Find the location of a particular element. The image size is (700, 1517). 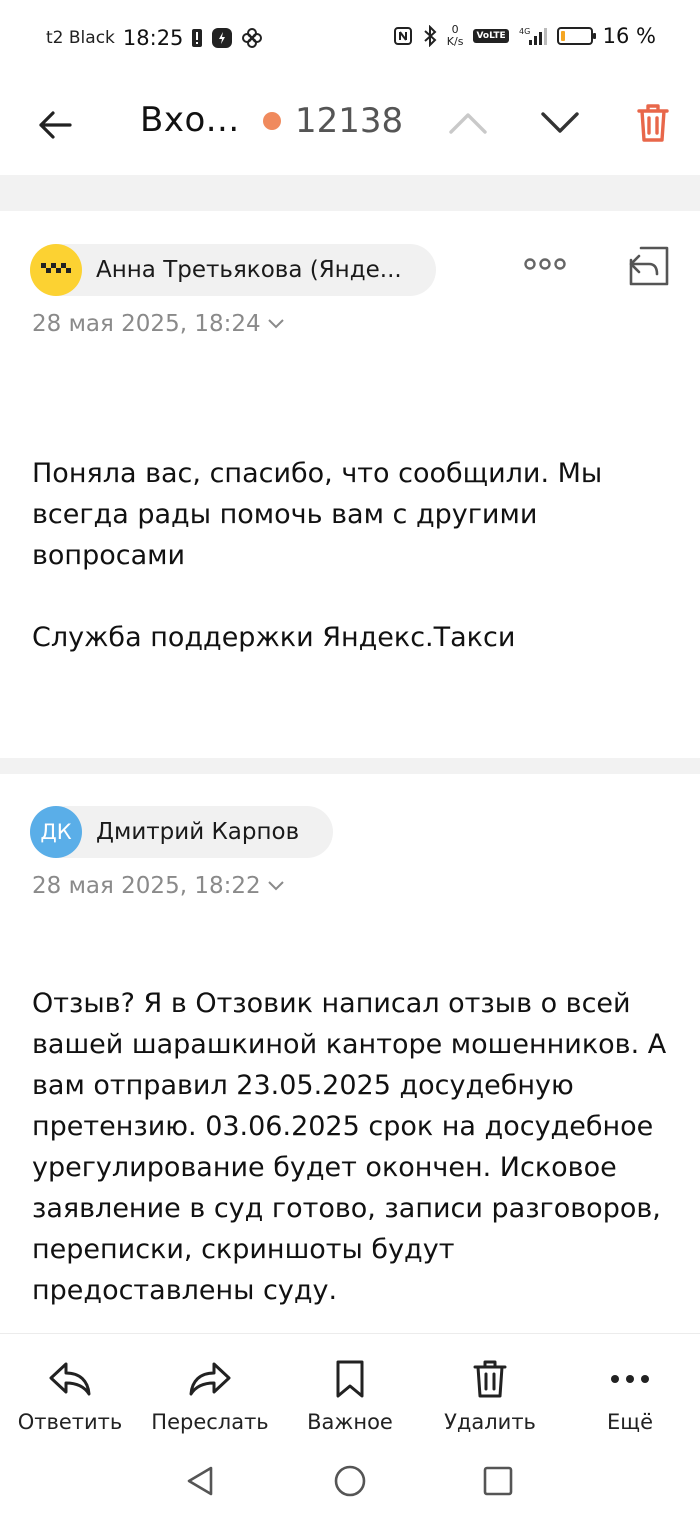

app-notification-icon is located at coordinates (222, 38).